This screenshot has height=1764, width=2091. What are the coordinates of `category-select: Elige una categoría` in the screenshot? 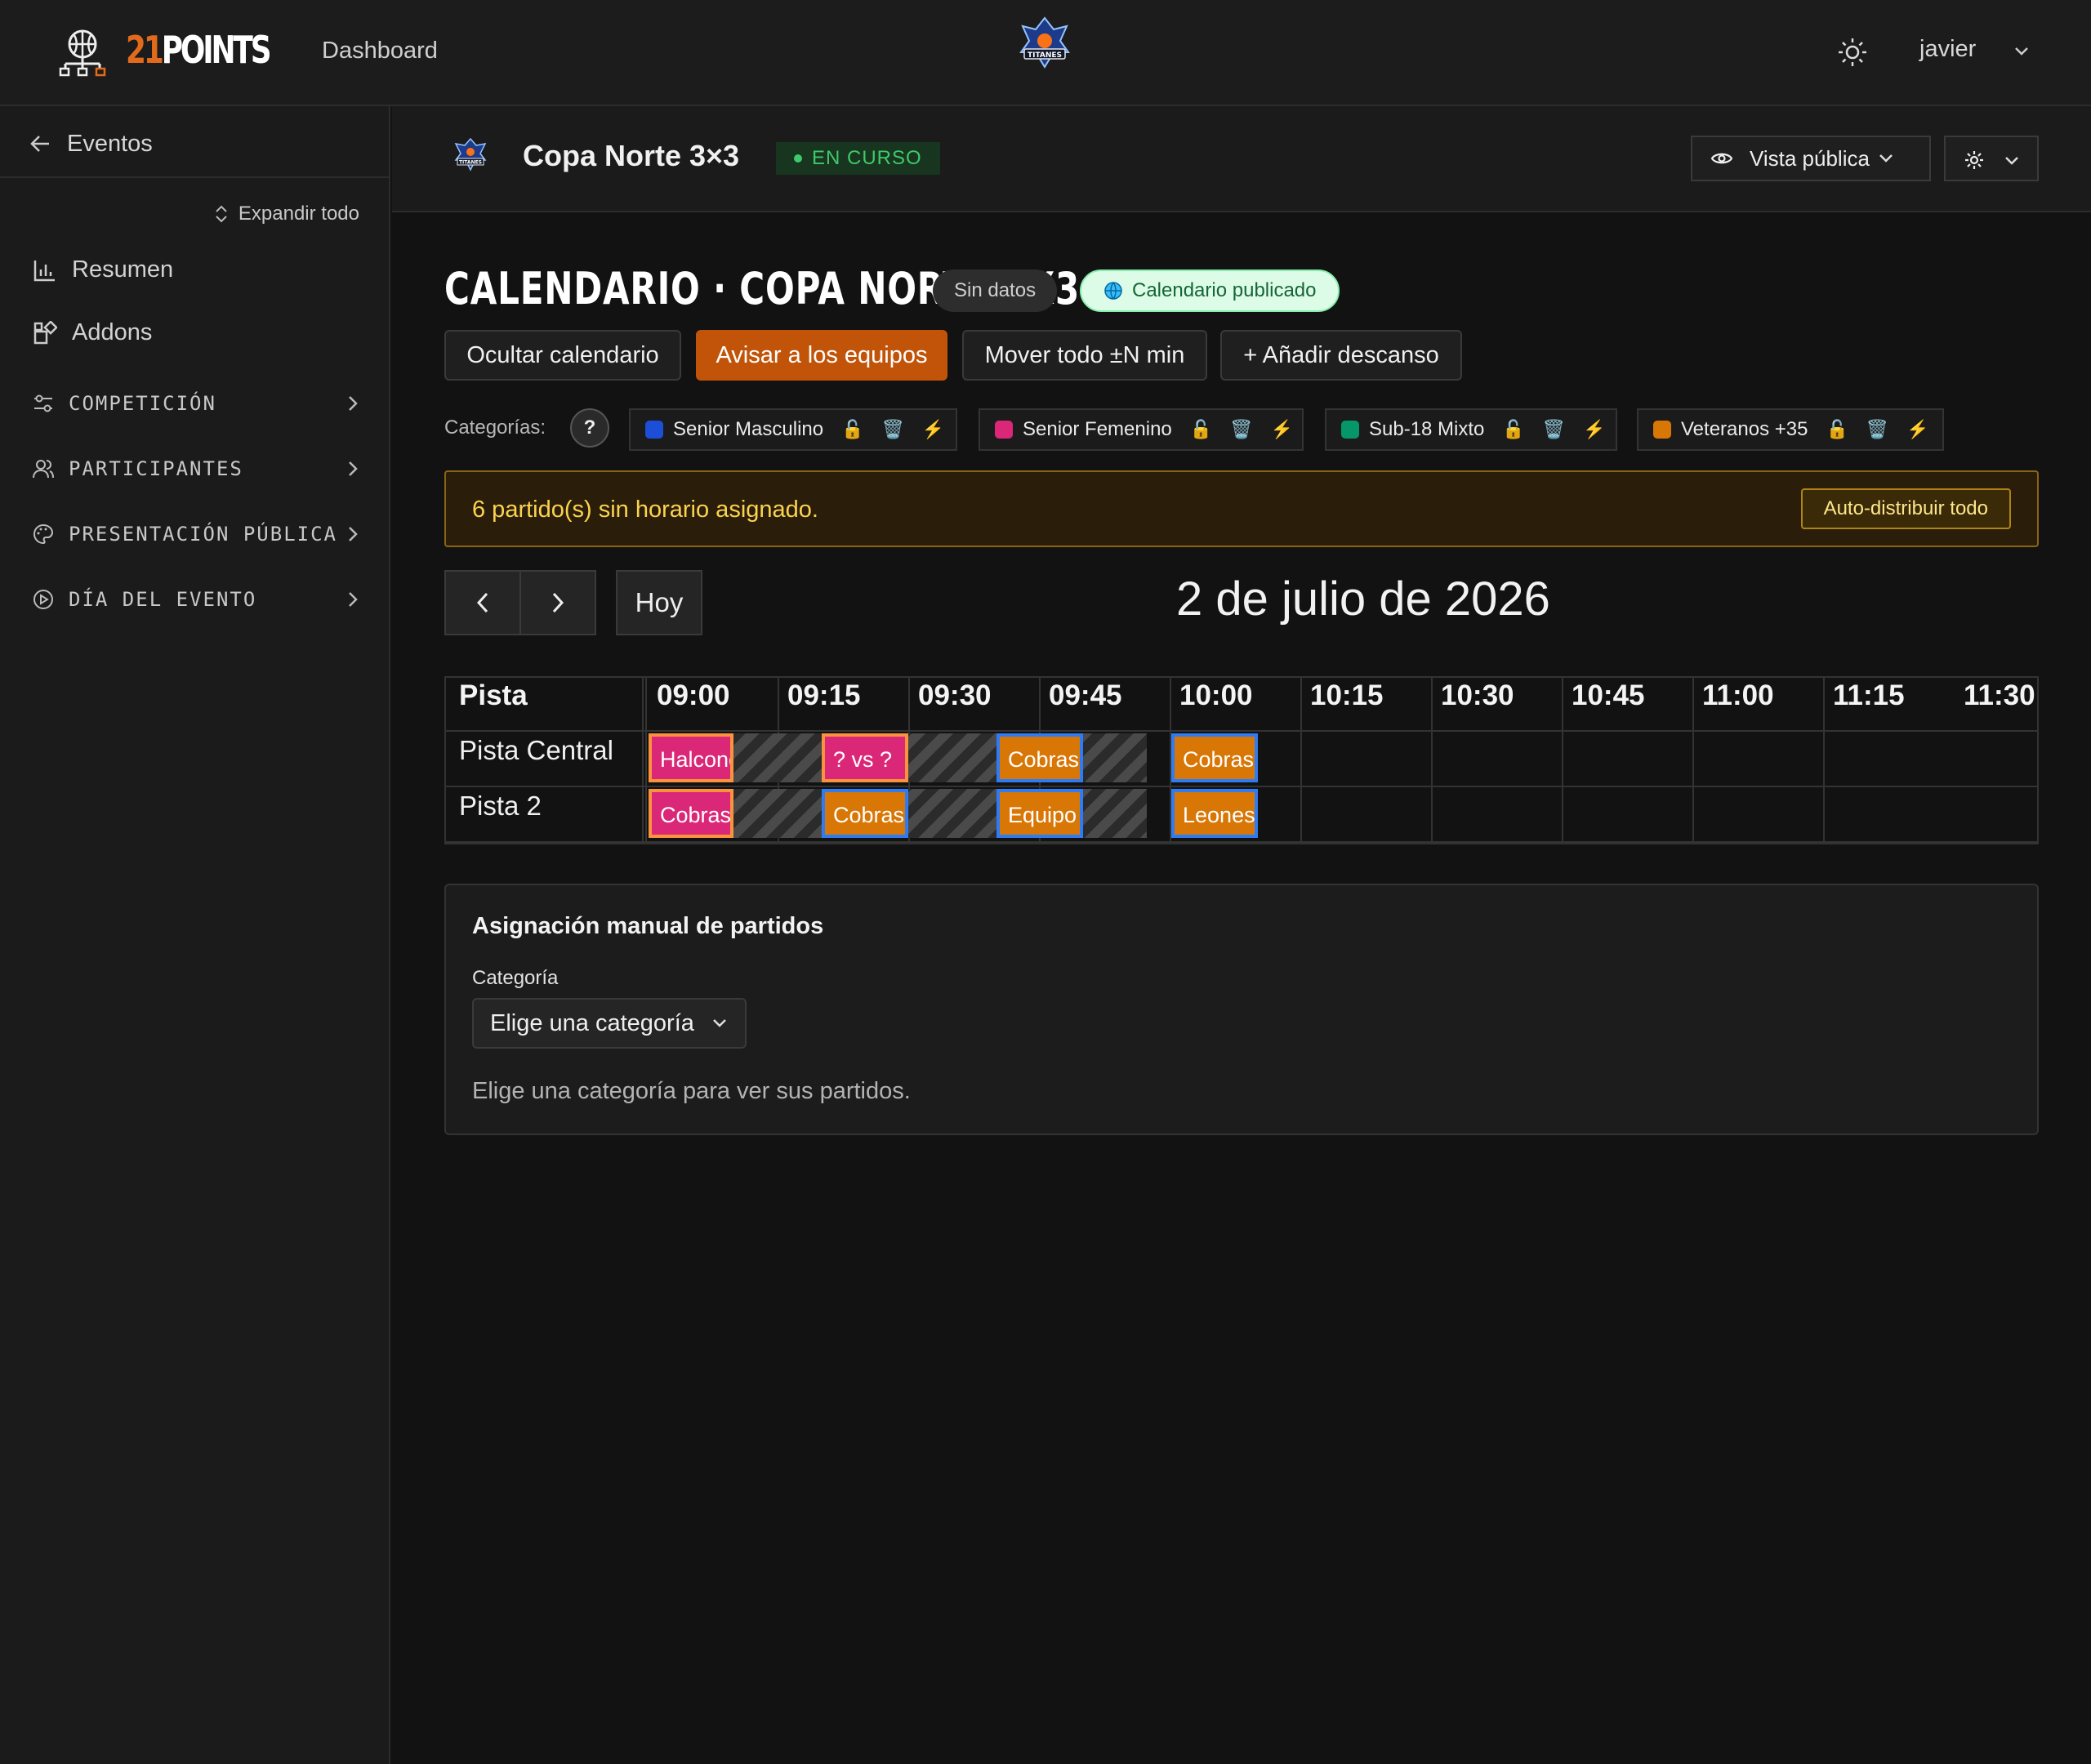 It's located at (609, 1023).